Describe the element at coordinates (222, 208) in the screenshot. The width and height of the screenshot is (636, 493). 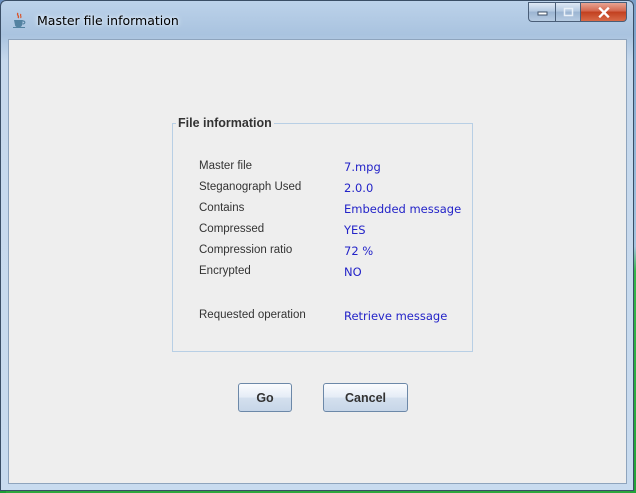
I see `contains-label: Contains` at that location.